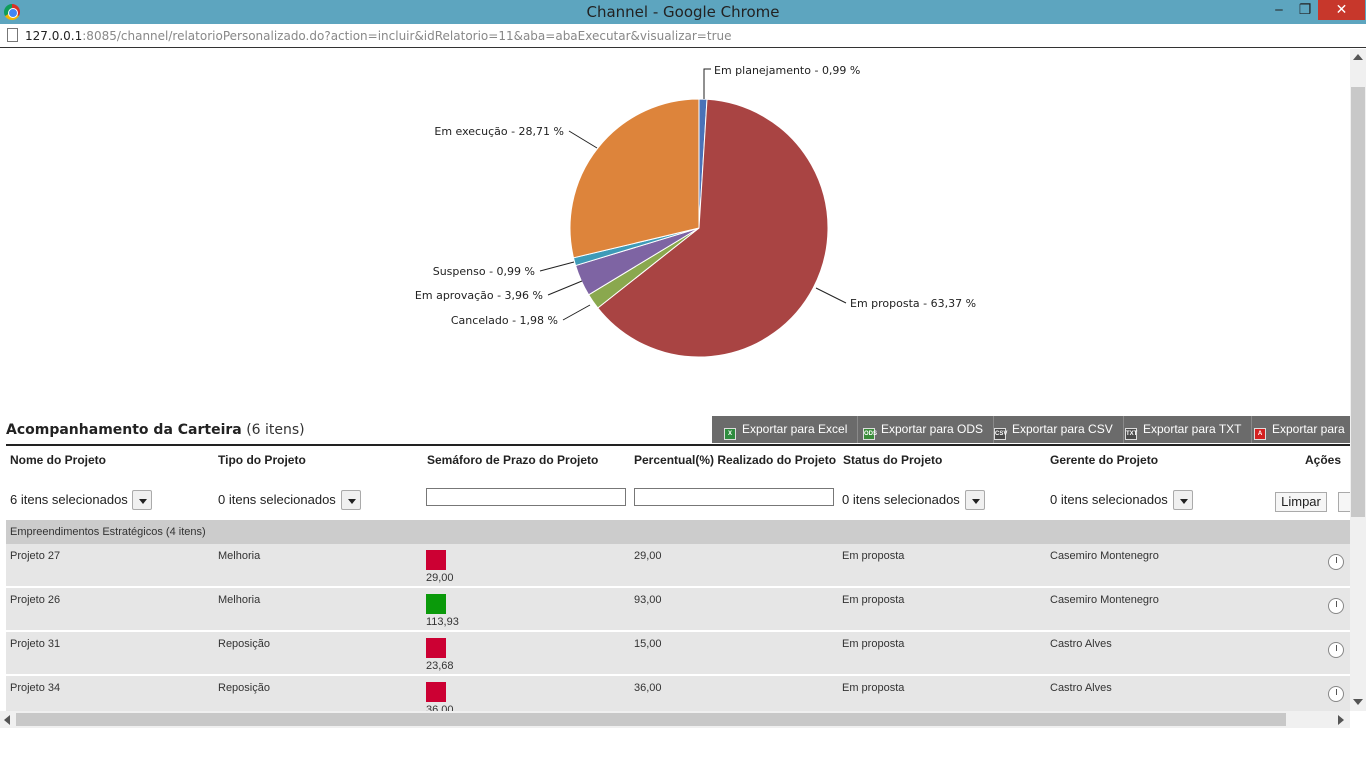 The image size is (1366, 768). I want to click on cell-percentual: 93,00, so click(648, 600).